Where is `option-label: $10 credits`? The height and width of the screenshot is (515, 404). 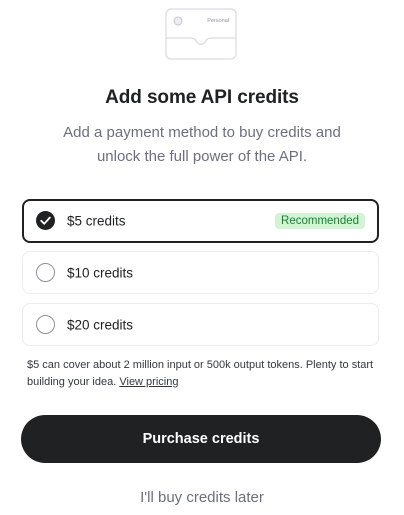 option-label: $10 credits is located at coordinates (100, 272).